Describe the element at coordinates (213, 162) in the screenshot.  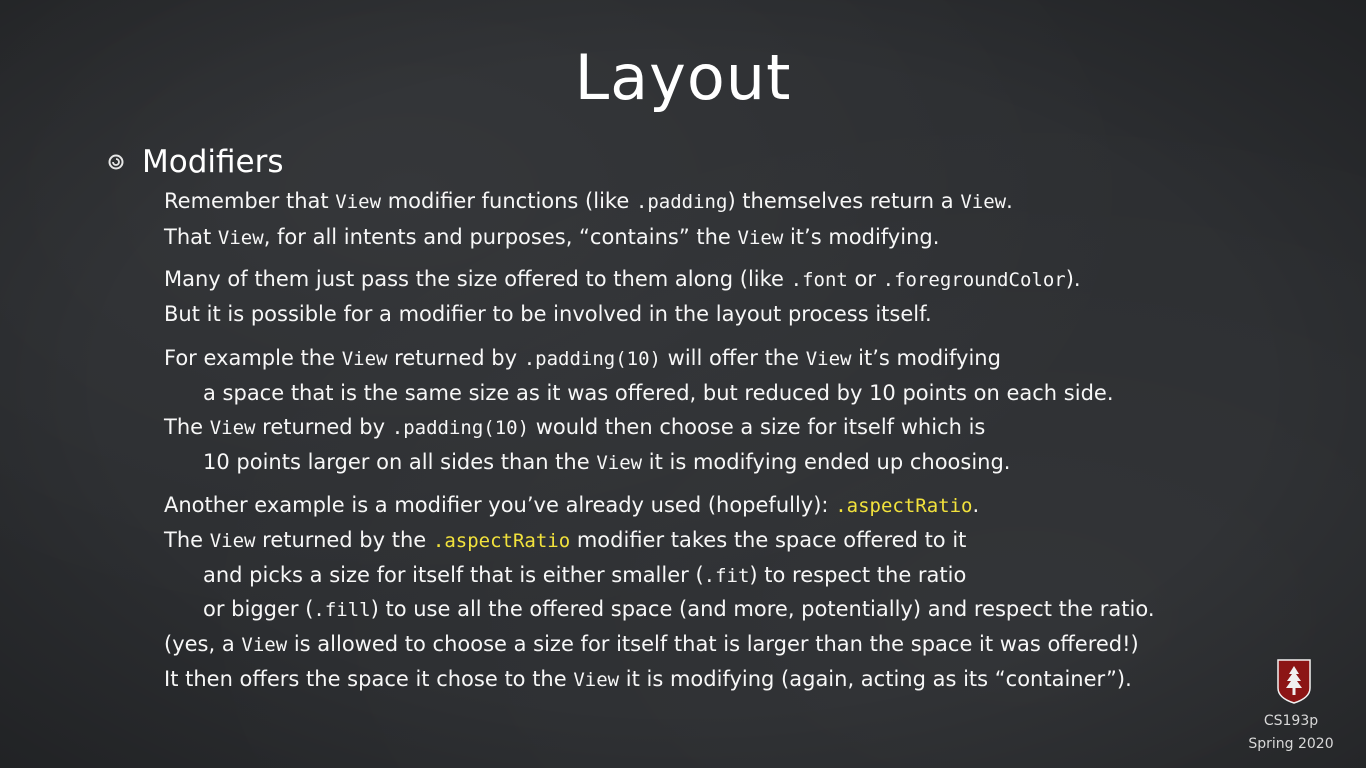
I see `bullet-heading: Modifiers` at that location.